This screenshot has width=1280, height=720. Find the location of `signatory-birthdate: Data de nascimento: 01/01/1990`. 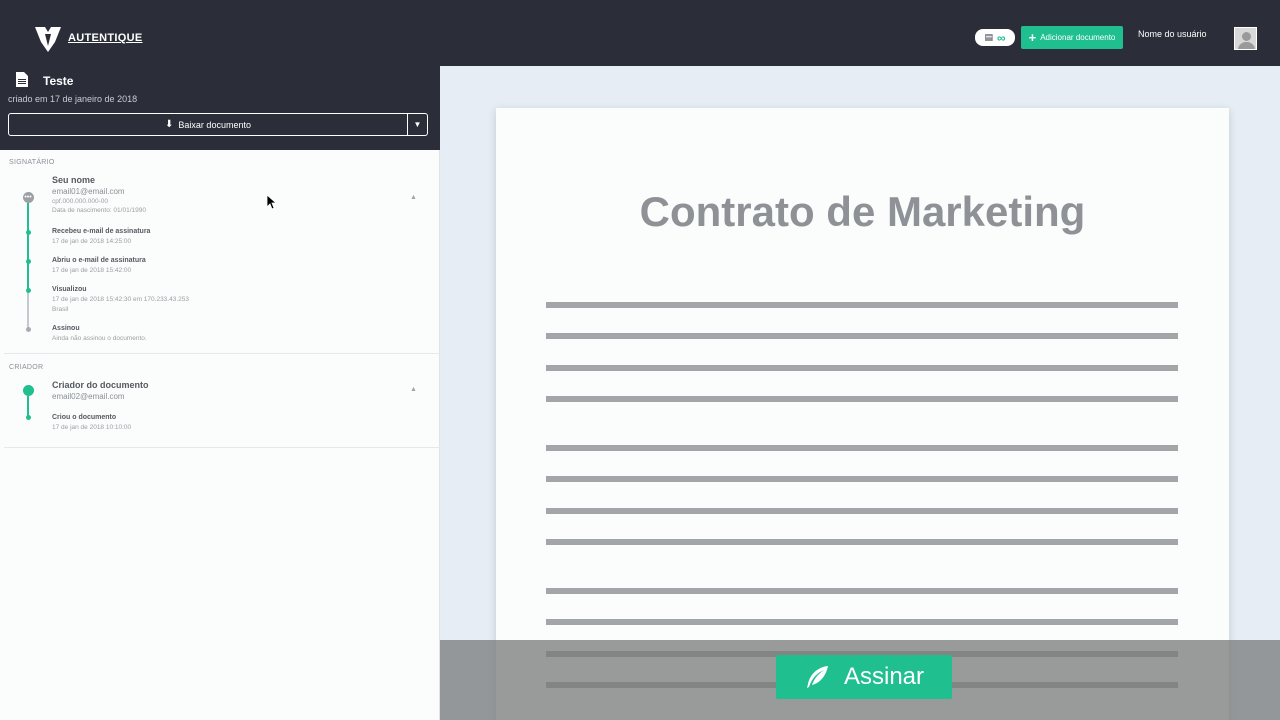

signatory-birthdate: Data de nascimento: 01/01/1990 is located at coordinates (99, 210).